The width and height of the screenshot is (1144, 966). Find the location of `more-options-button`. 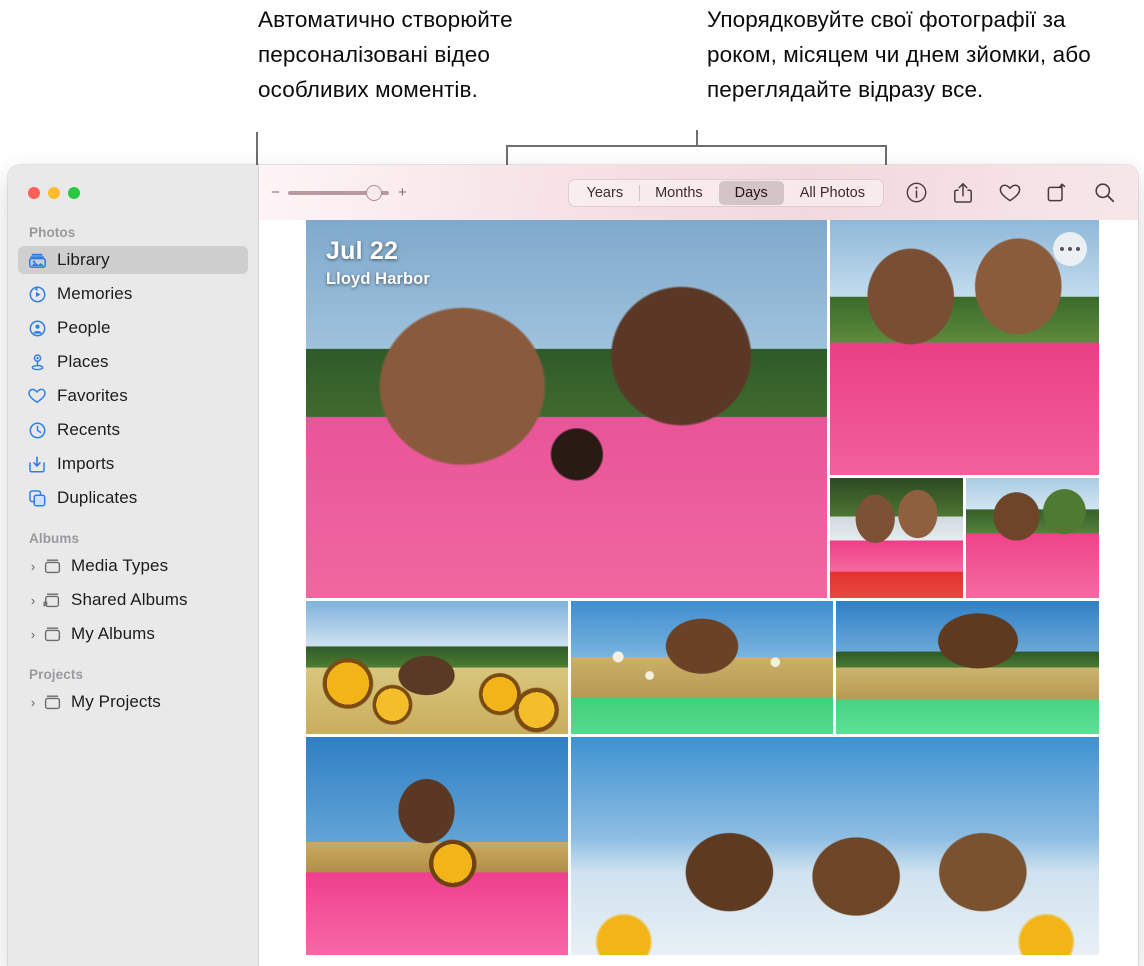

more-options-button is located at coordinates (1070, 249).